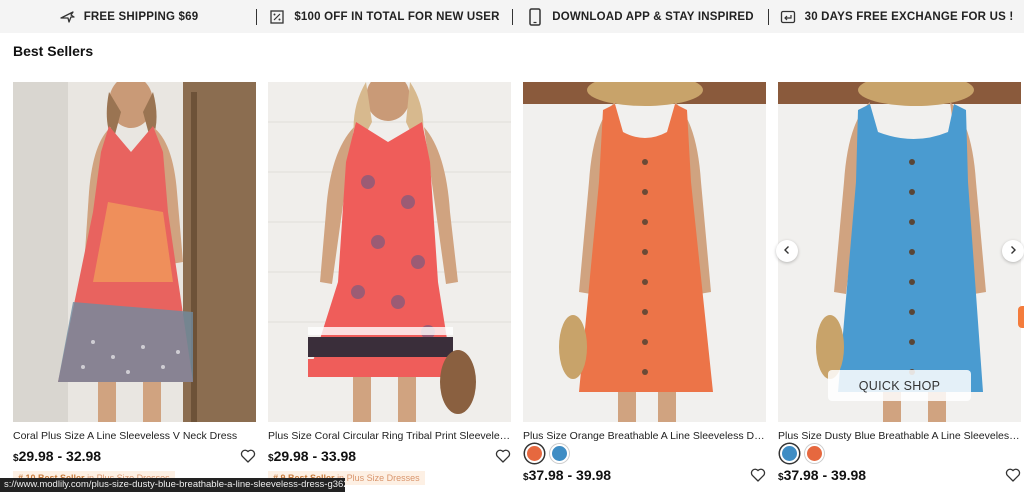  I want to click on promo-download-app: DOWNLOAD APP & STAY INSPIRED, so click(640, 16).